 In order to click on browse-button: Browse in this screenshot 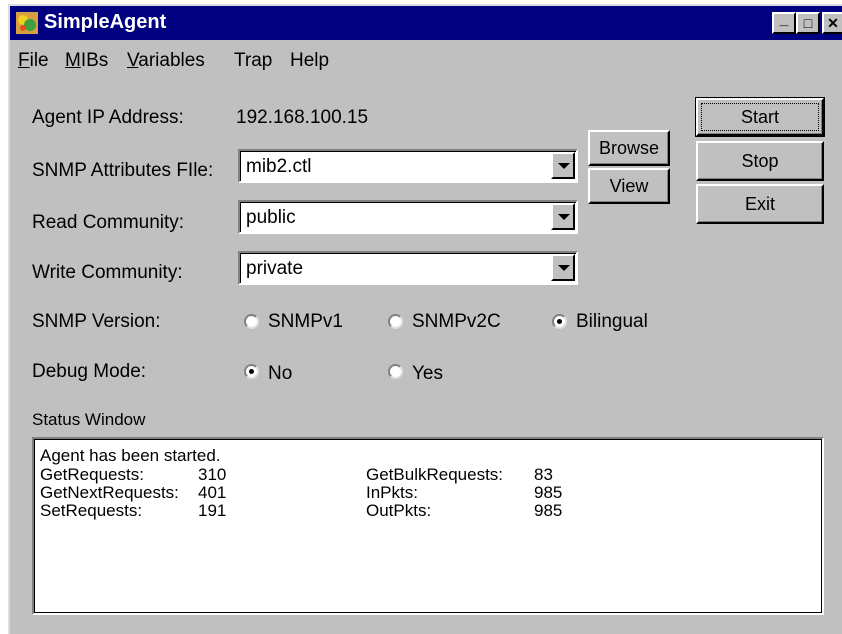, I will do `click(629, 148)`.